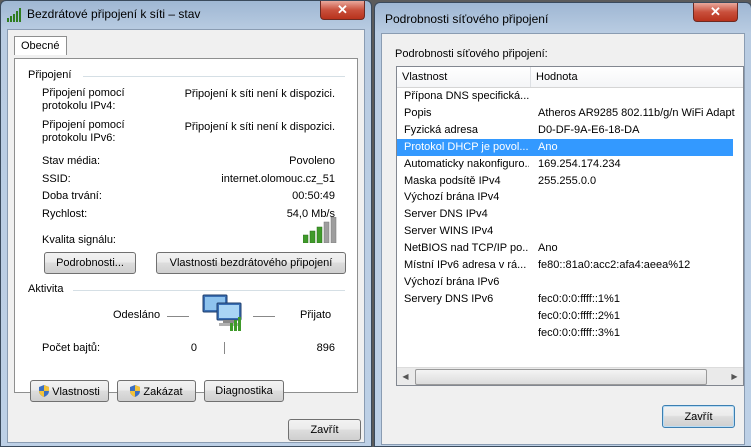 The height and width of the screenshot is (447, 751). Describe the element at coordinates (83, 131) in the screenshot. I see `ipv6-label: Připojení pomocí protokolu IPv6:` at that location.